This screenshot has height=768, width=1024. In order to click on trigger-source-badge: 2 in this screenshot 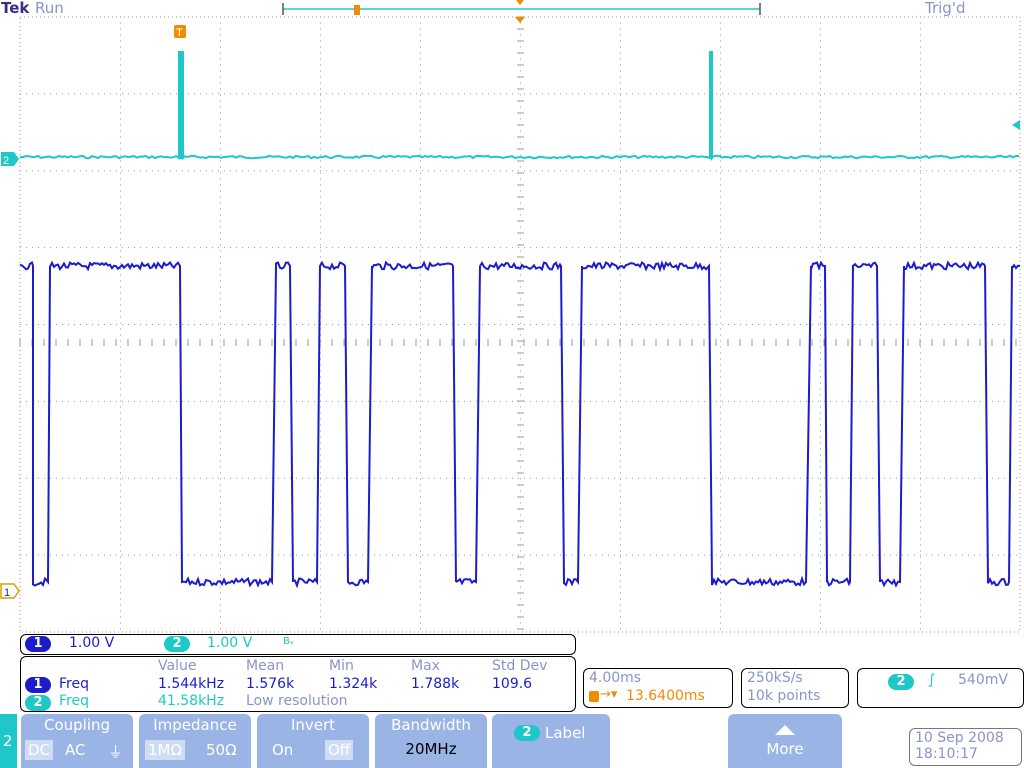, I will do `click(901, 682)`.